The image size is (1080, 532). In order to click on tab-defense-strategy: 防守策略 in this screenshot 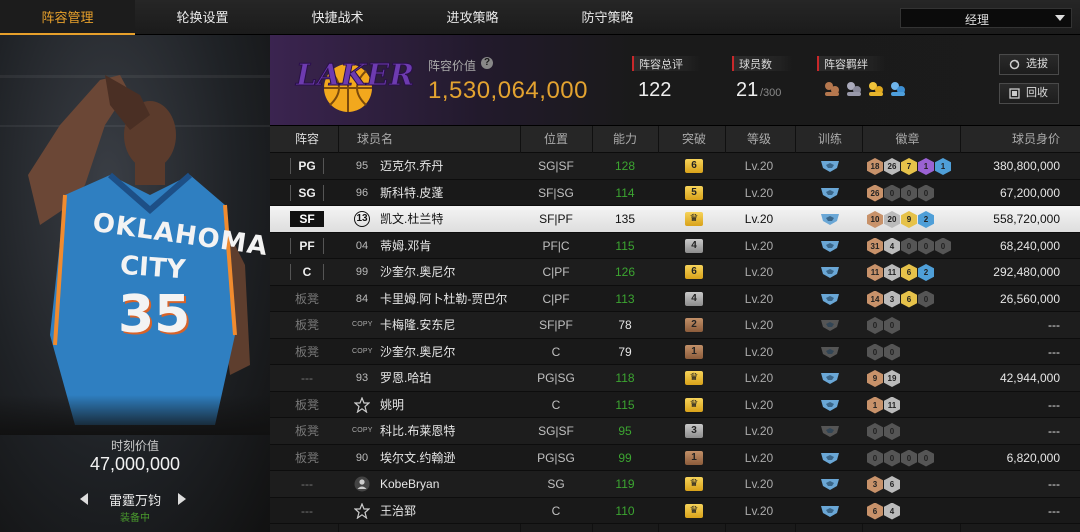, I will do `click(607, 17)`.